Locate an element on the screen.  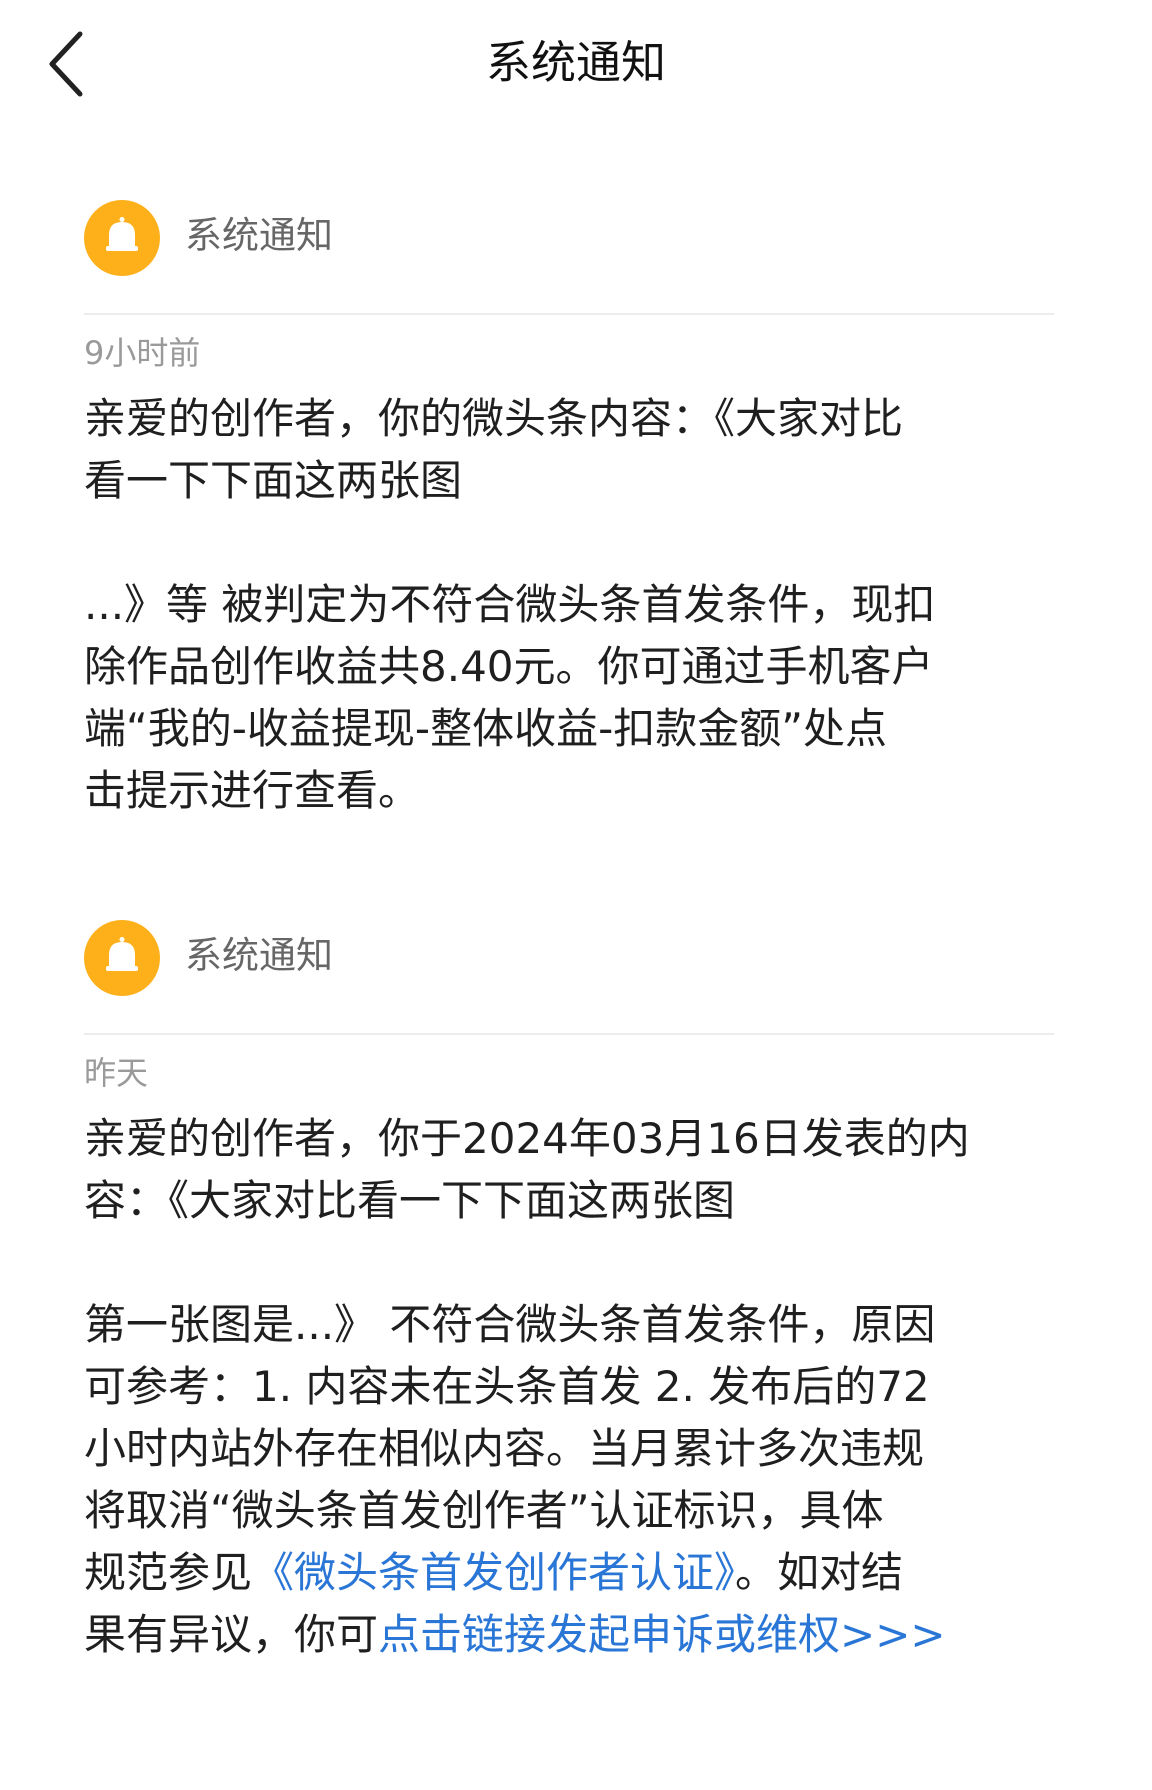
message-line: 第一张图是...》 不符合微头条首发条件，原因 is located at coordinates (510, 1324).